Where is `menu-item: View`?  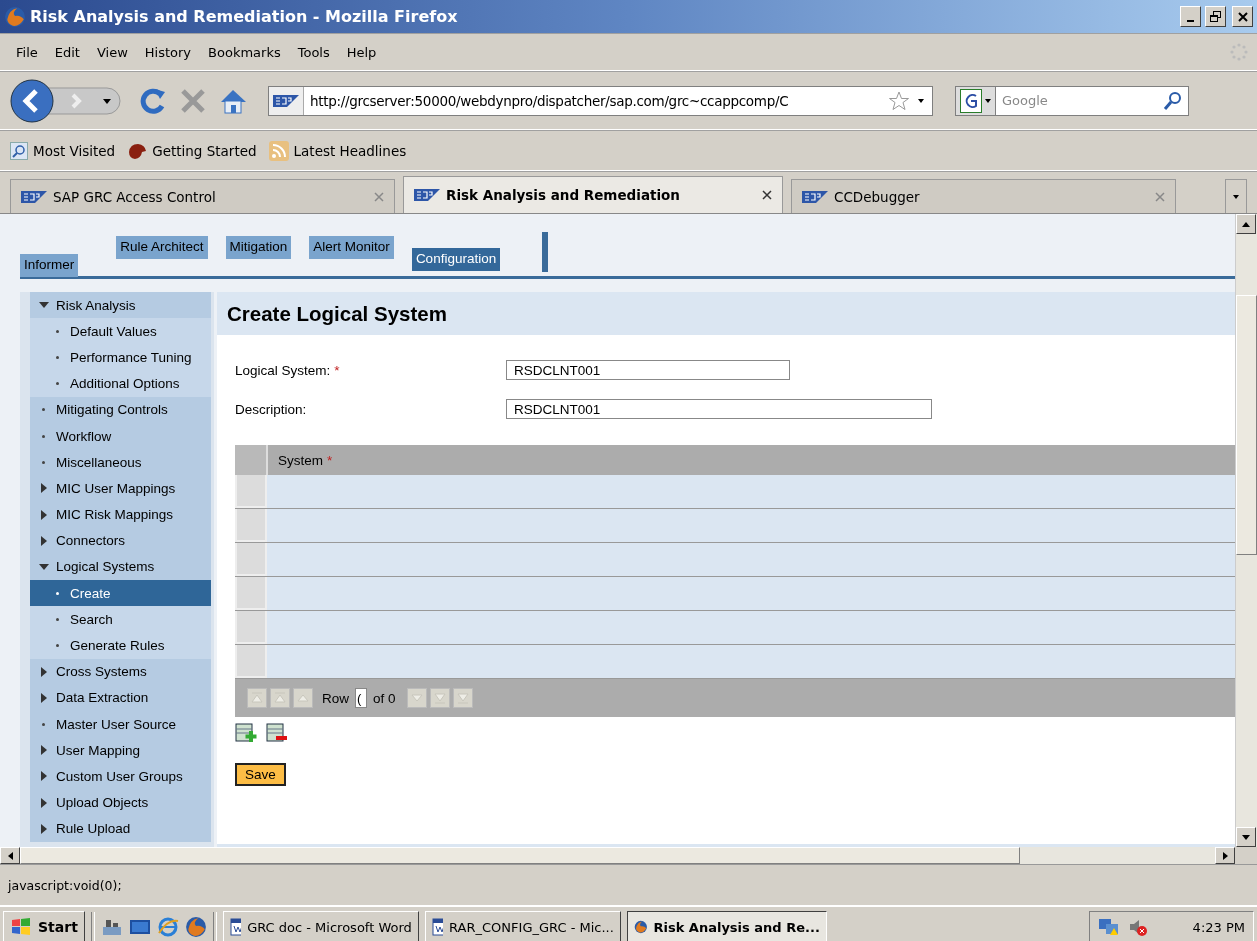
menu-item: View is located at coordinates (112, 52).